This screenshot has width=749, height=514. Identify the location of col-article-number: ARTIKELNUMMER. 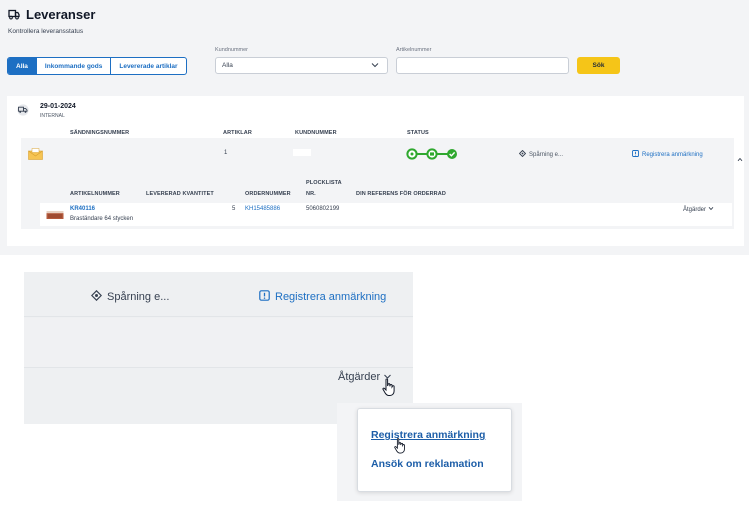
(95, 194).